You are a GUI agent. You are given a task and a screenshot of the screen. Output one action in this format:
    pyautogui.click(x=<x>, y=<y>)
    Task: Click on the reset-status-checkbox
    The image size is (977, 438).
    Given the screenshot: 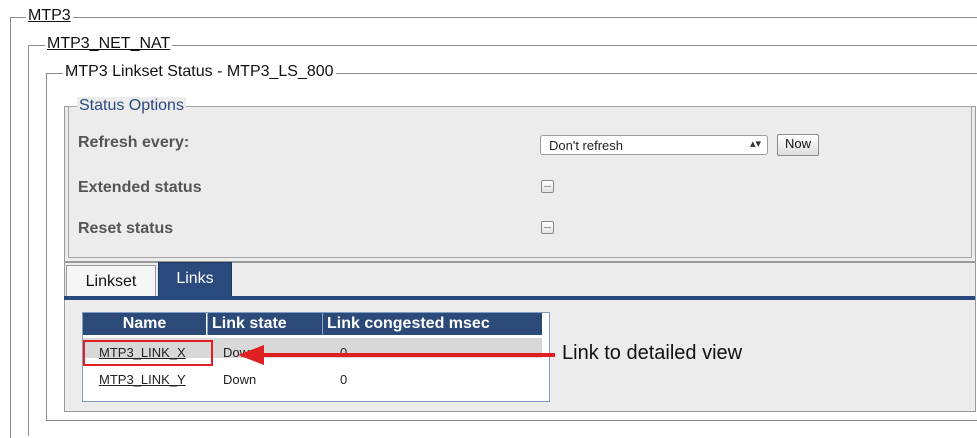 What is the action you would take?
    pyautogui.click(x=547, y=227)
    